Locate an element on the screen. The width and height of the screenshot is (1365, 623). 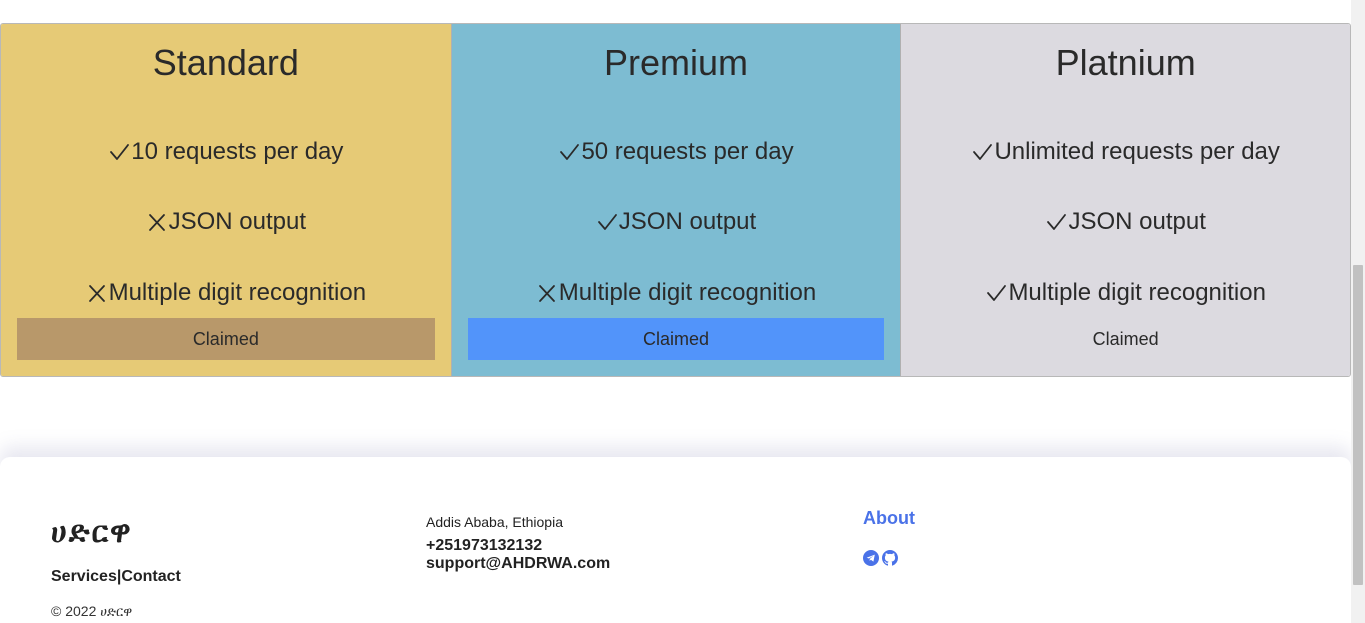
plan-feature: 50 requests per day is located at coordinates (676, 152).